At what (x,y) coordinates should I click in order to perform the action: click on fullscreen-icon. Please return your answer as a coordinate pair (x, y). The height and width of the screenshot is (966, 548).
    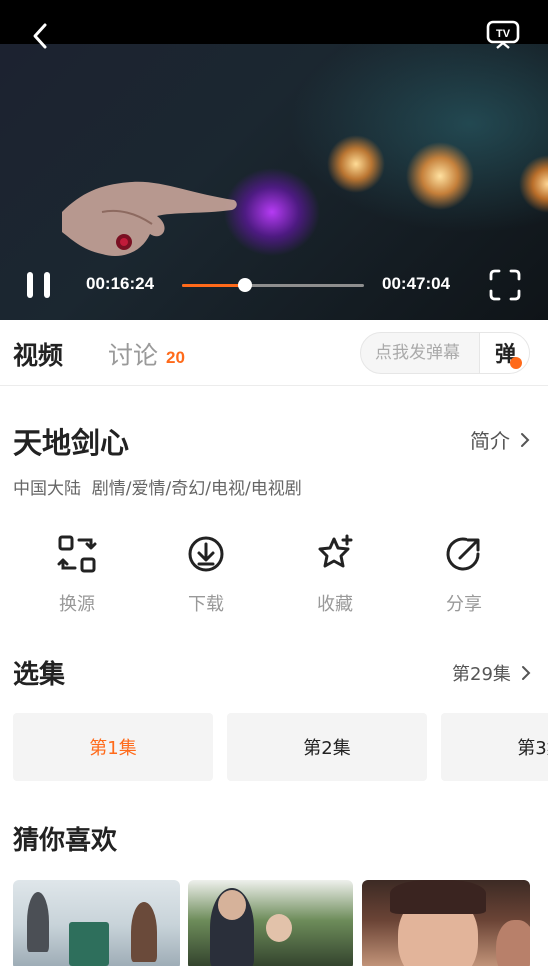
    Looking at the image, I should click on (505, 285).